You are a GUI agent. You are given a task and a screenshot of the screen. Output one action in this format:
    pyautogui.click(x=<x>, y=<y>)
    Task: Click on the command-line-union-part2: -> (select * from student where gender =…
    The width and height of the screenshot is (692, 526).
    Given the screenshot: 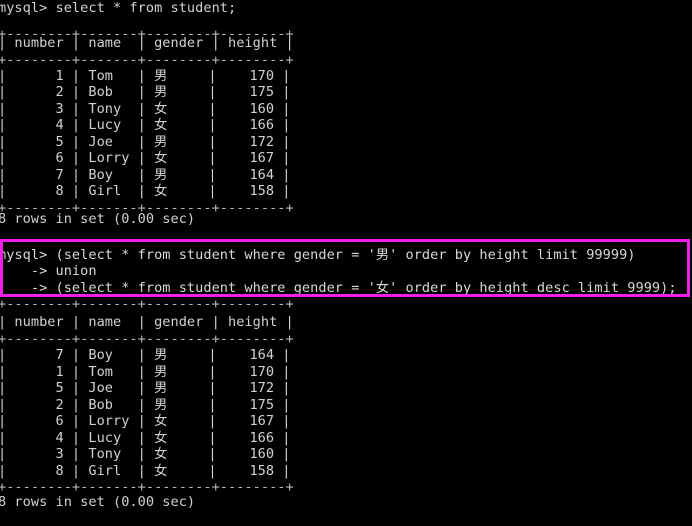 What is the action you would take?
    pyautogui.click(x=338, y=288)
    